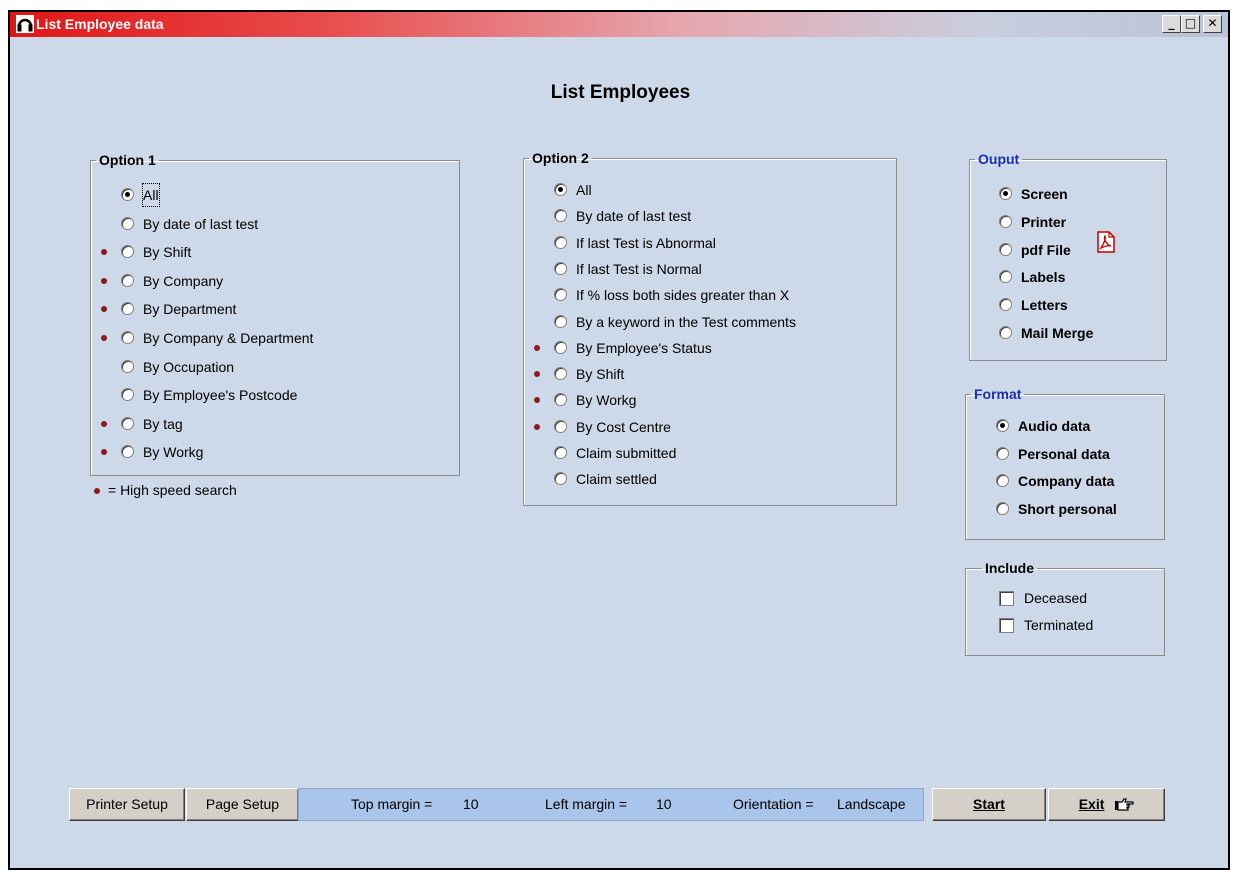 This screenshot has height=877, width=1241. Describe the element at coordinates (1054, 426) in the screenshot. I see `format-option-label: Audio data` at that location.